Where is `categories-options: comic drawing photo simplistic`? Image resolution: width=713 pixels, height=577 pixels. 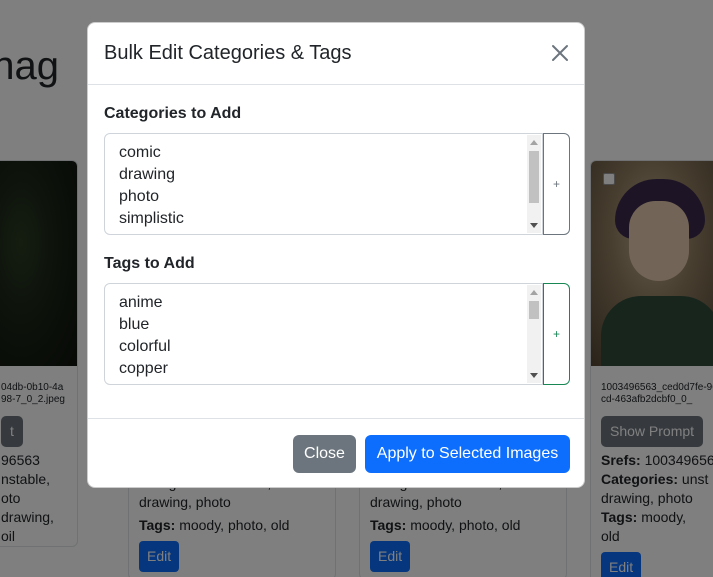
categories-options: comic drawing photo simplistic is located at coordinates (323, 184).